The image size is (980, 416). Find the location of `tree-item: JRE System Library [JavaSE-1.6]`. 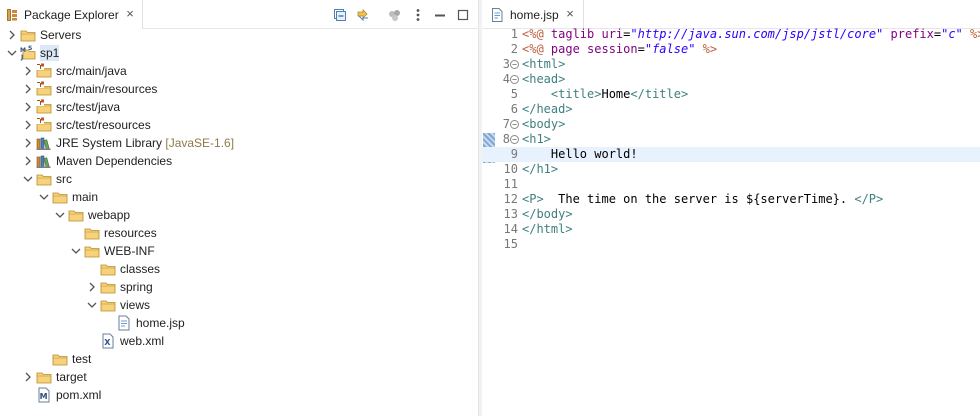

tree-item: JRE System Library [JavaSE-1.6] is located at coordinates (239, 143).